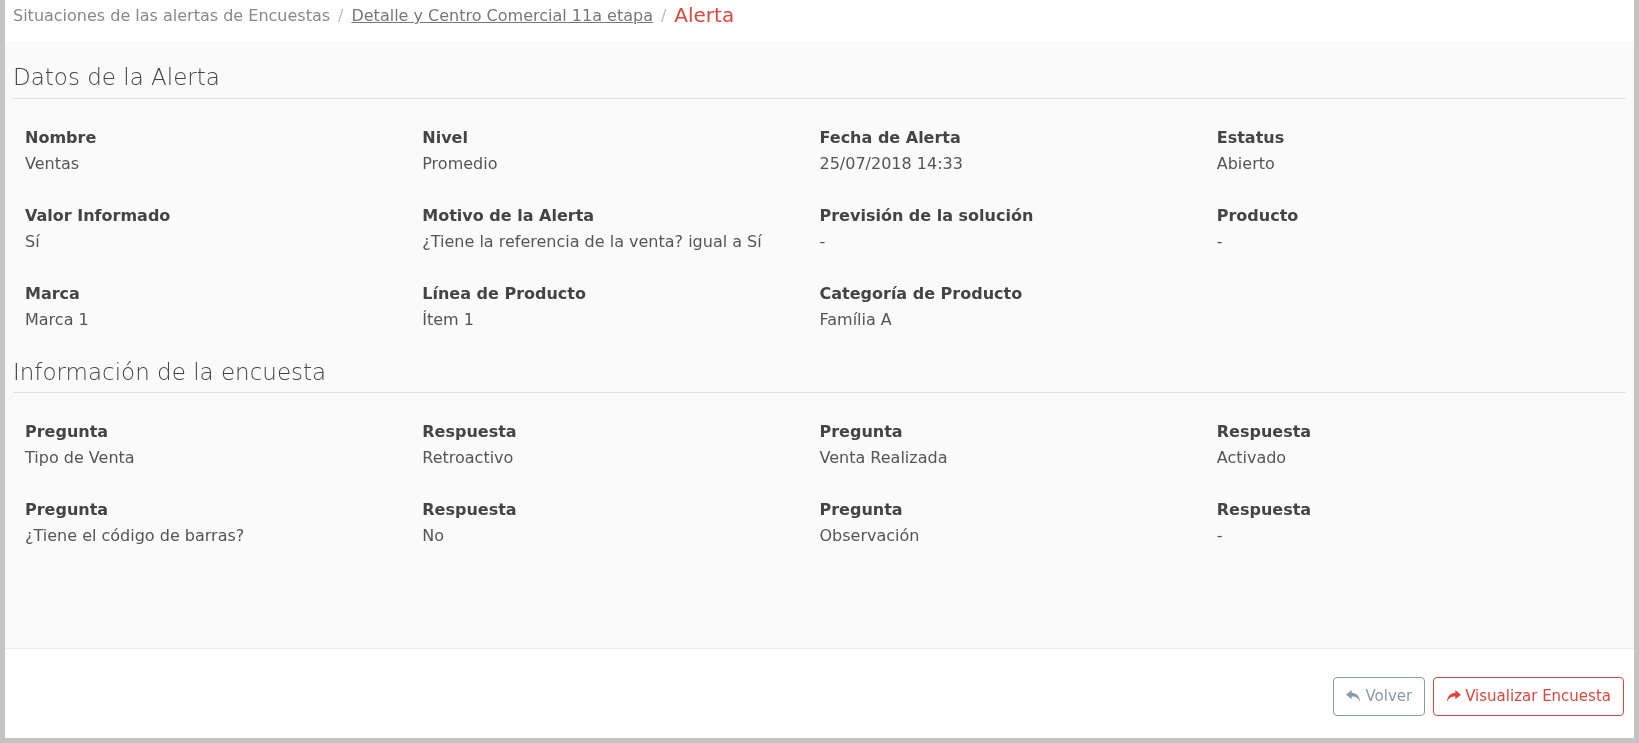  What do you see at coordinates (891, 163) in the screenshot?
I see `field-value: 25/07/2018 14:33` at bounding box center [891, 163].